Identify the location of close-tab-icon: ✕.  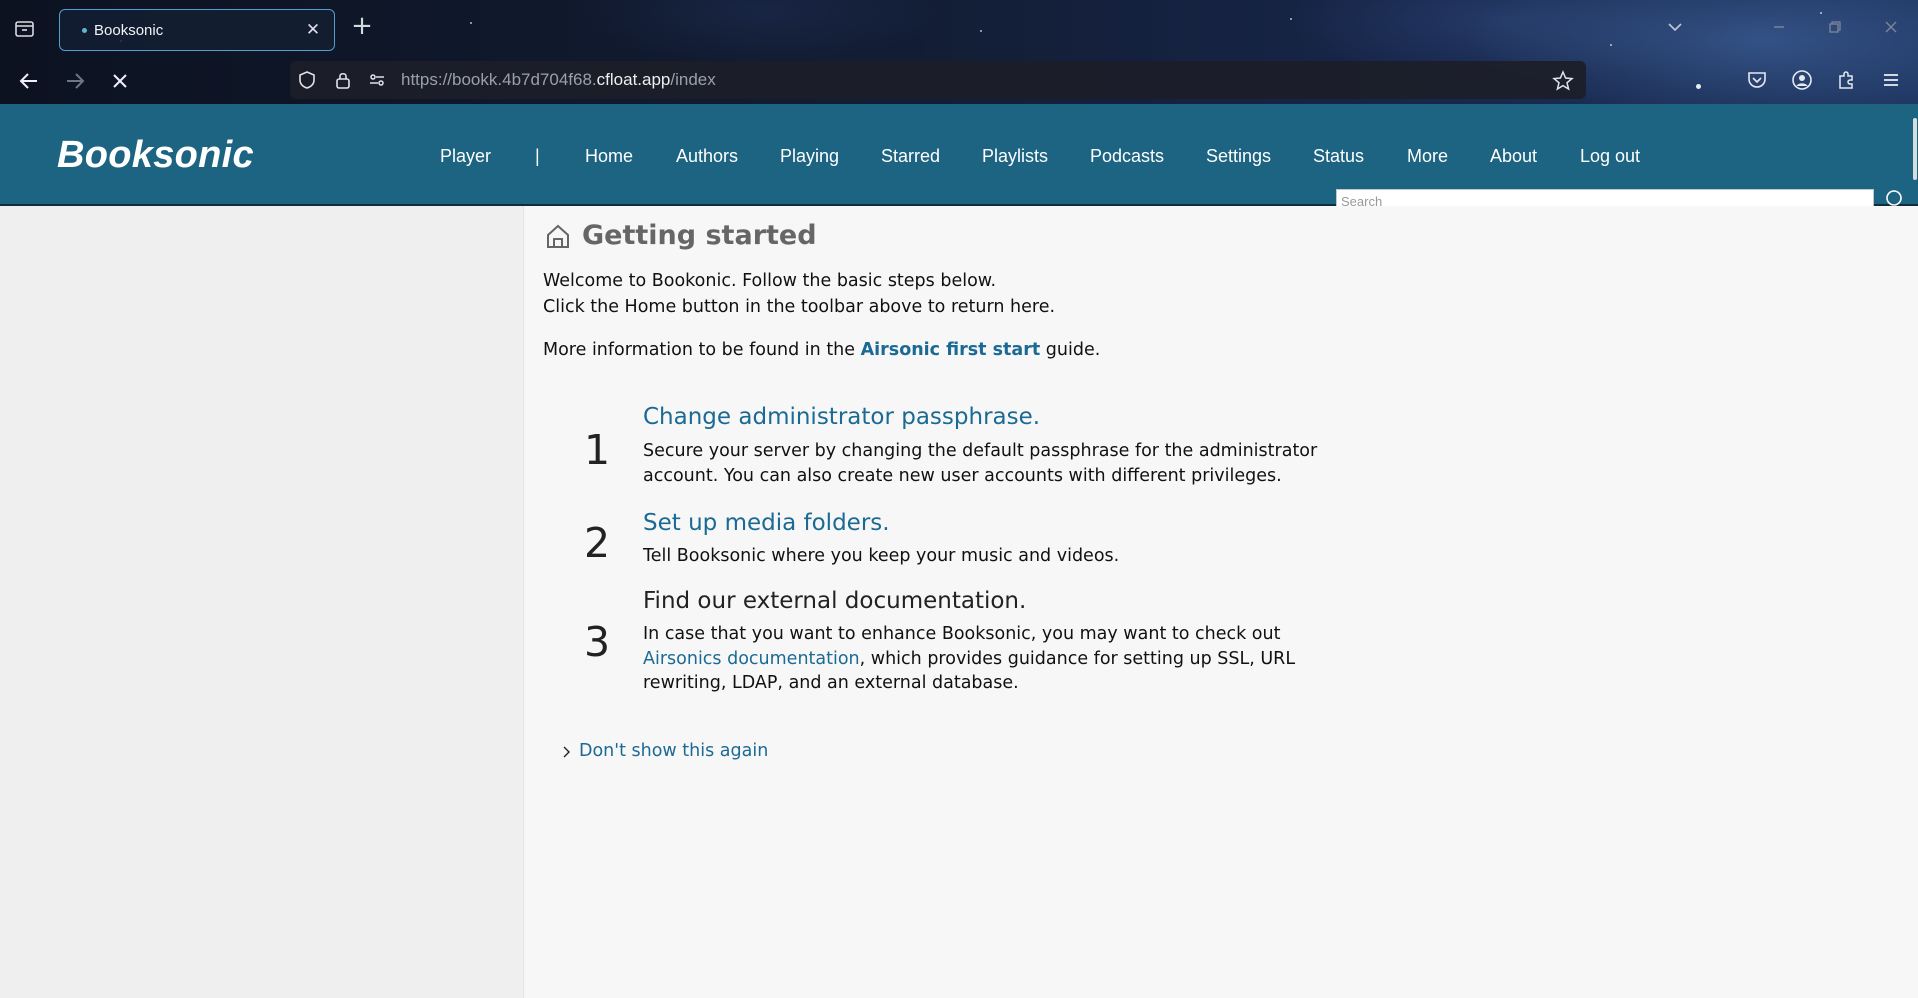
(313, 30).